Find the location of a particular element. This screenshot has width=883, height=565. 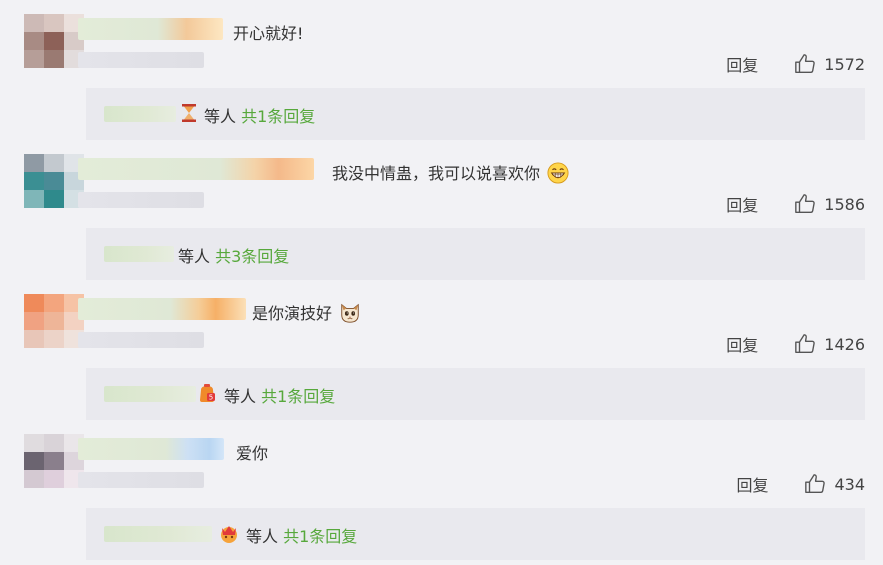

cat-face-icon is located at coordinates (350, 313).